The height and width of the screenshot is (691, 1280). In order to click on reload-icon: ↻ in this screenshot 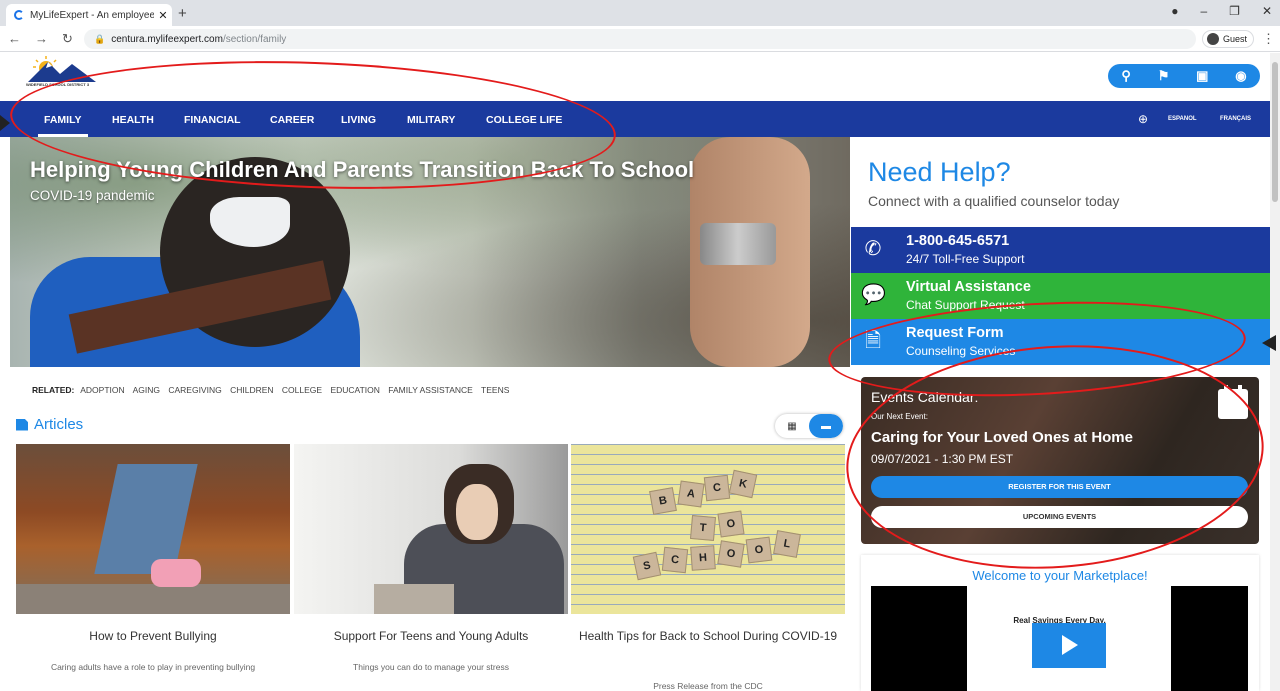, I will do `click(67, 39)`.